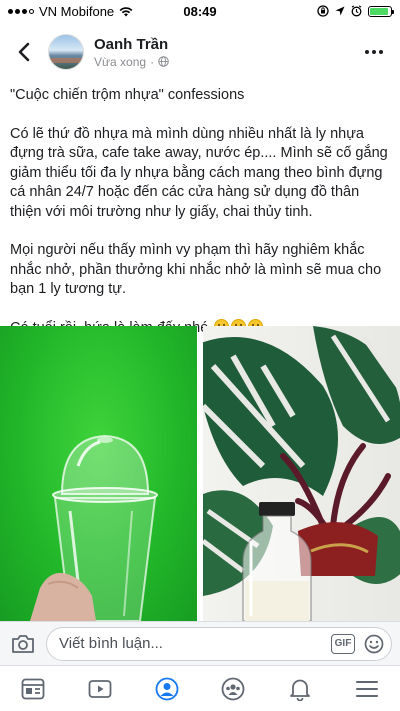 This screenshot has width=400, height=711. What do you see at coordinates (200, 688) in the screenshot?
I see `bottom-tab-bar` at bounding box center [200, 688].